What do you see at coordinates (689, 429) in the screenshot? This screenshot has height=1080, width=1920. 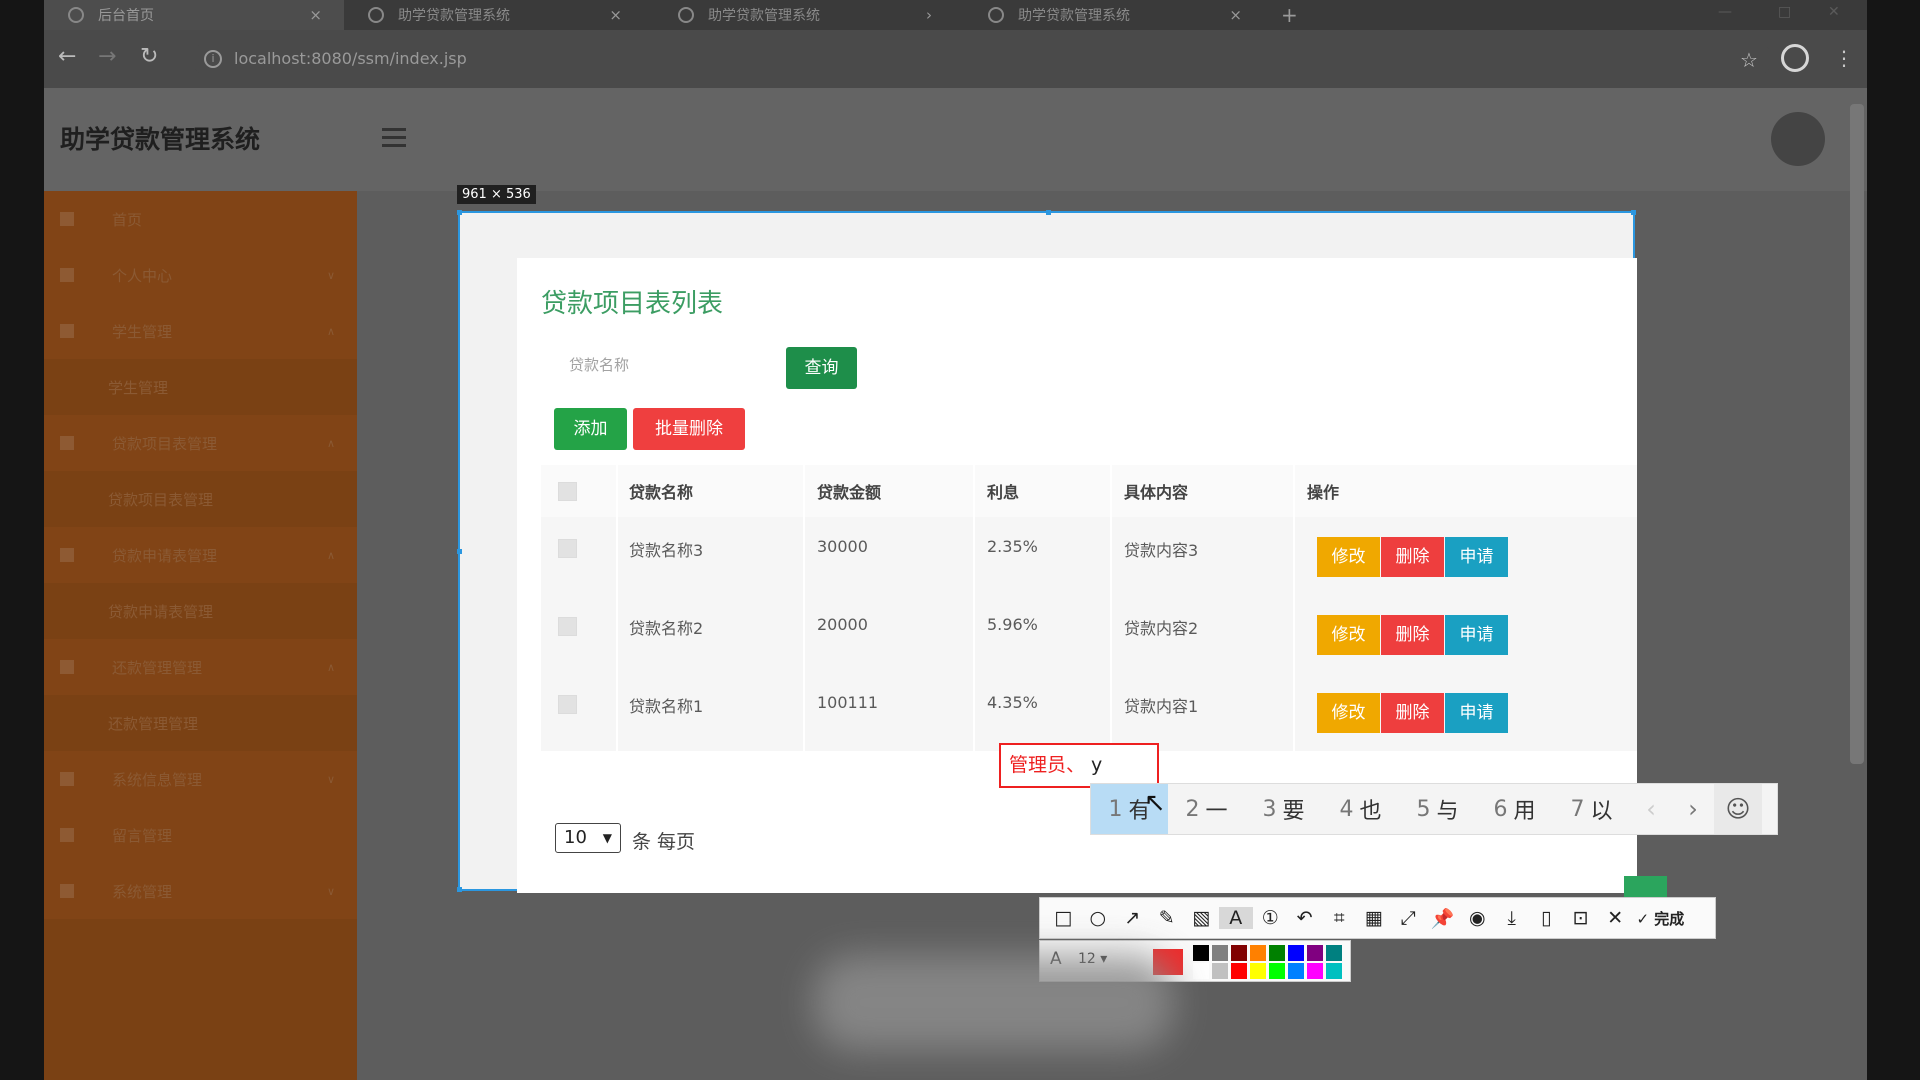 I see `batch-delete-button: 批量删除` at bounding box center [689, 429].